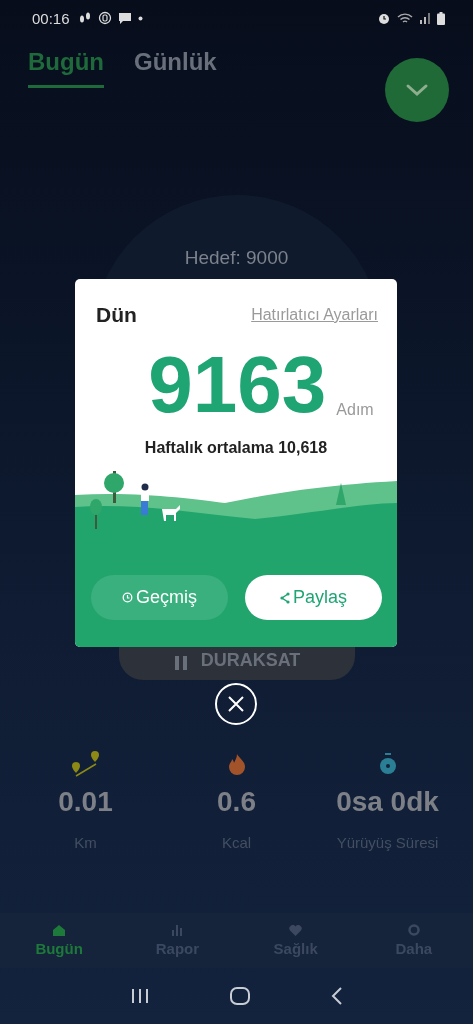  Describe the element at coordinates (313, 597) in the screenshot. I see `share-button: Paylaş` at that location.